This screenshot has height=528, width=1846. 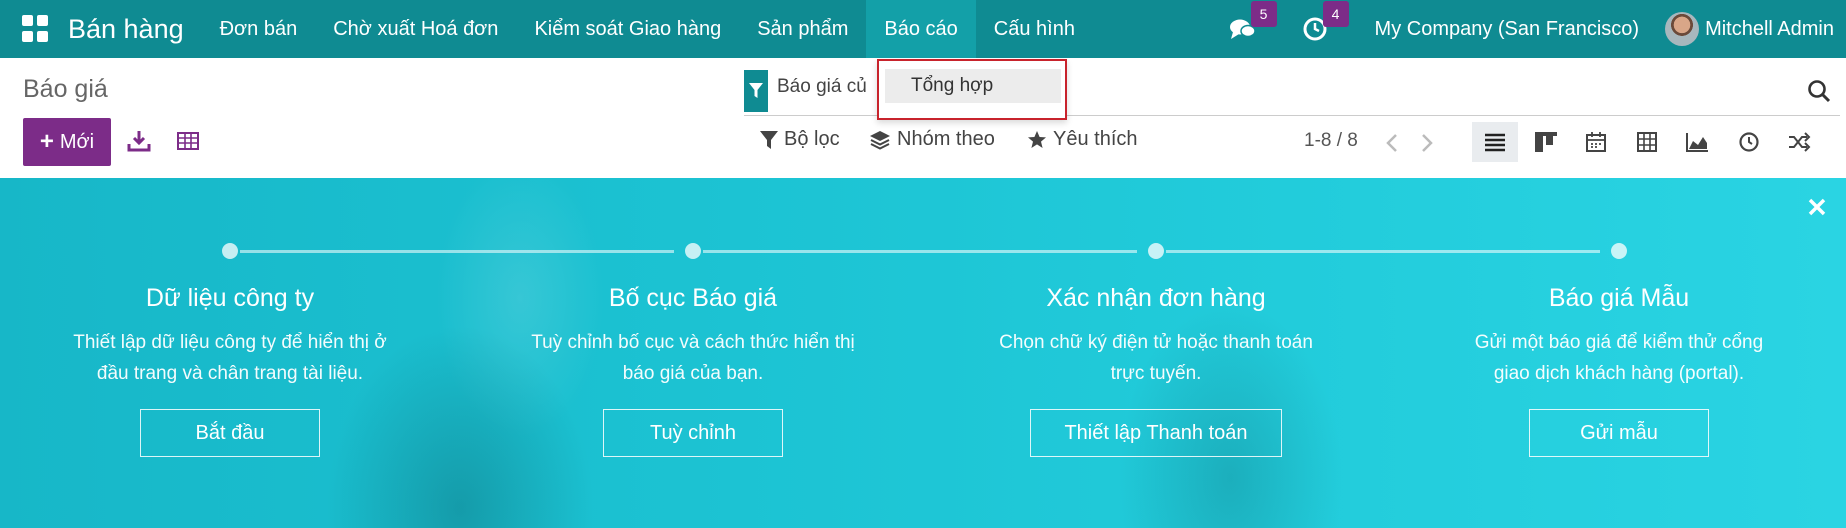 I want to click on step-description-line: đầu trang và chân trang tài liệu., so click(x=230, y=373).